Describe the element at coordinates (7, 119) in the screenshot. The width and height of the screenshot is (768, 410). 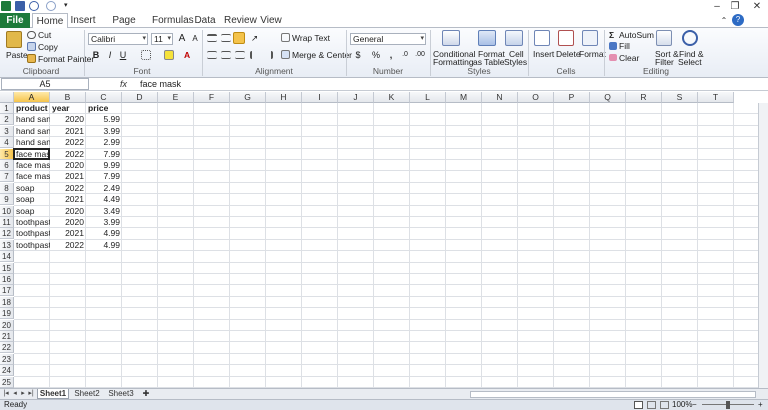
I see `row-header-2: 2` at that location.